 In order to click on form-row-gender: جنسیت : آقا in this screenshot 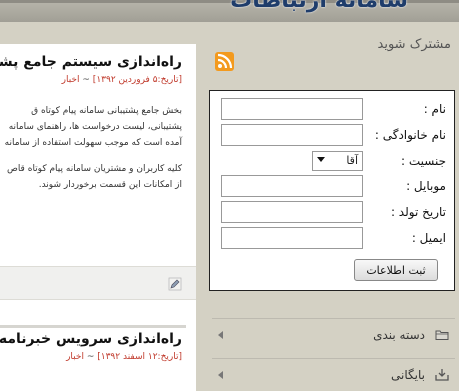, I will do `click(332, 161)`.